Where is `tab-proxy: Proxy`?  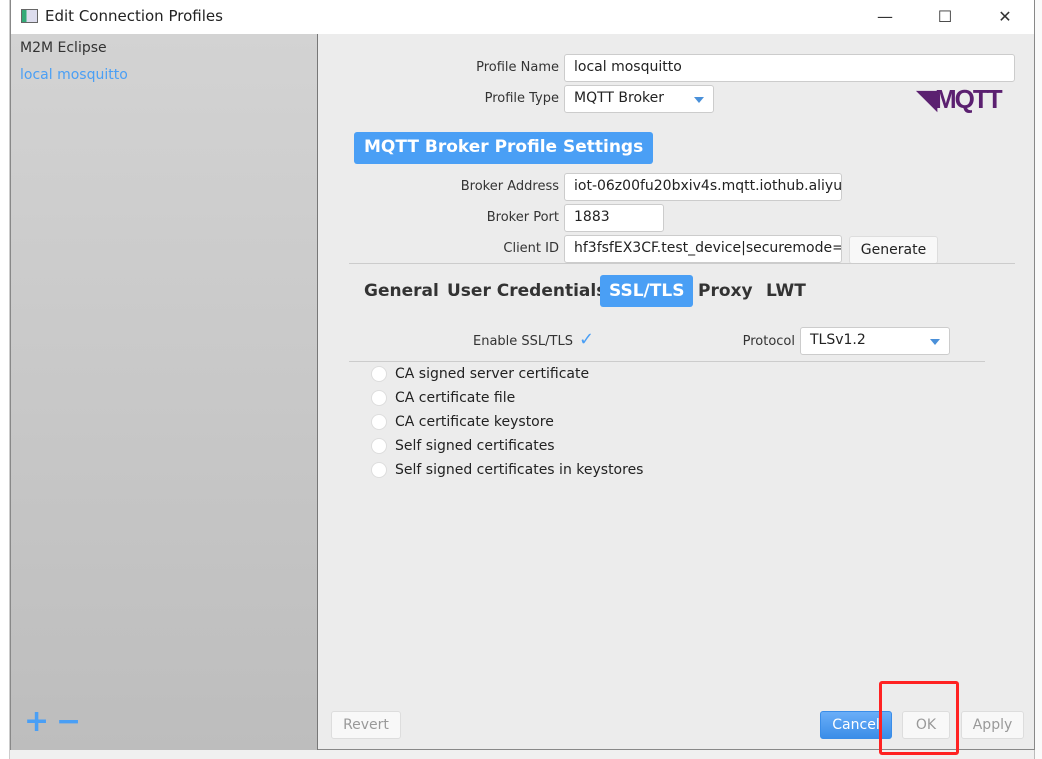
tab-proxy: Proxy is located at coordinates (725, 291).